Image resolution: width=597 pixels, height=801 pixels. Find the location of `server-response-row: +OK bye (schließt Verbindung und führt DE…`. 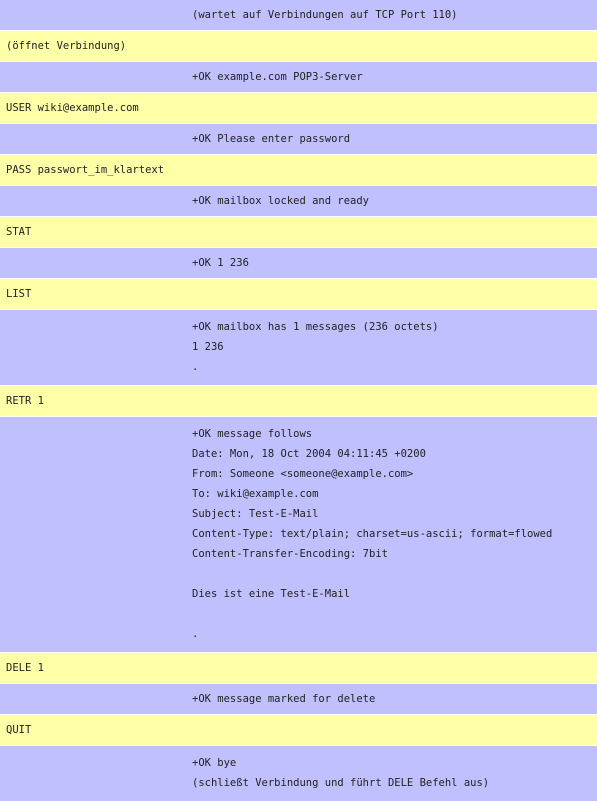

server-response-row: +OK bye (schließt Verbindung und führt DE… is located at coordinates (298, 773).